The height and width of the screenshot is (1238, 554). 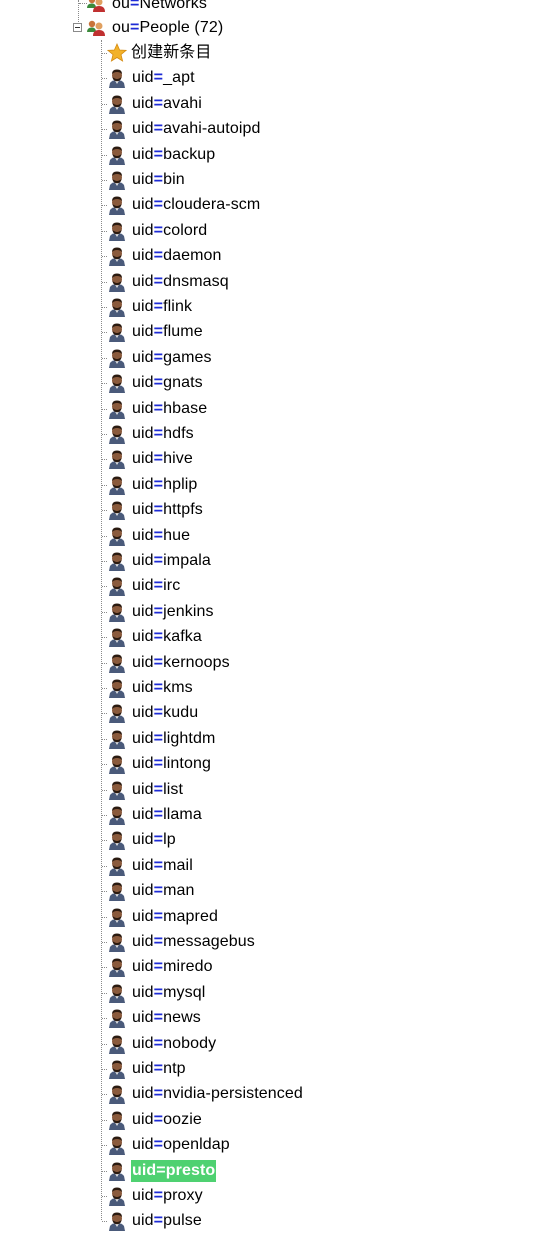 I want to click on rdn-value: miredo, so click(x=188, y=966).